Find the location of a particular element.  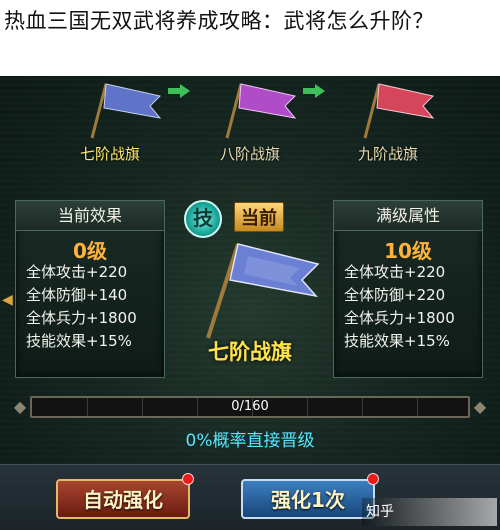

bar-end-right-icon: ◆ is located at coordinates (480, 406).